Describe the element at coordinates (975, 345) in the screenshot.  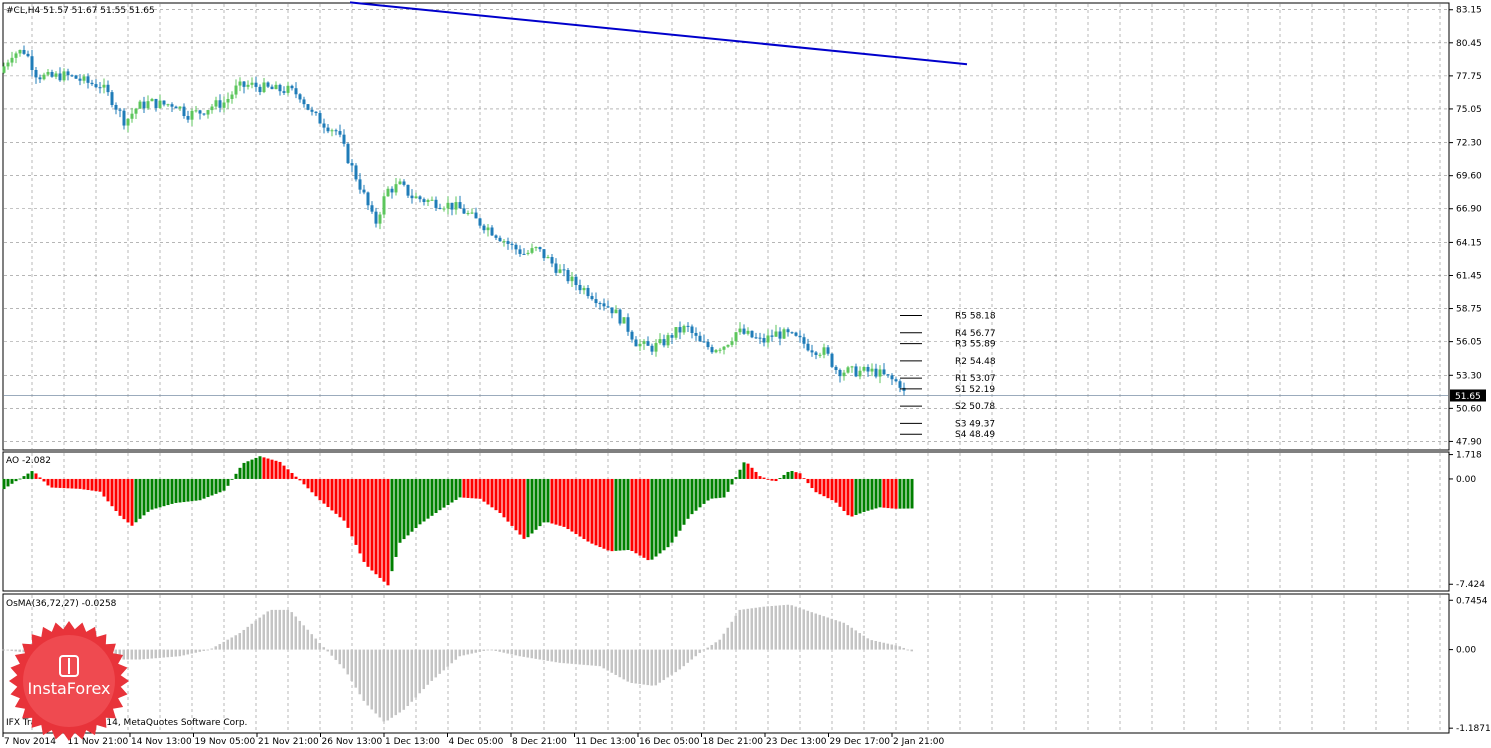
I see `pivot-label: R3 55.89` at that location.